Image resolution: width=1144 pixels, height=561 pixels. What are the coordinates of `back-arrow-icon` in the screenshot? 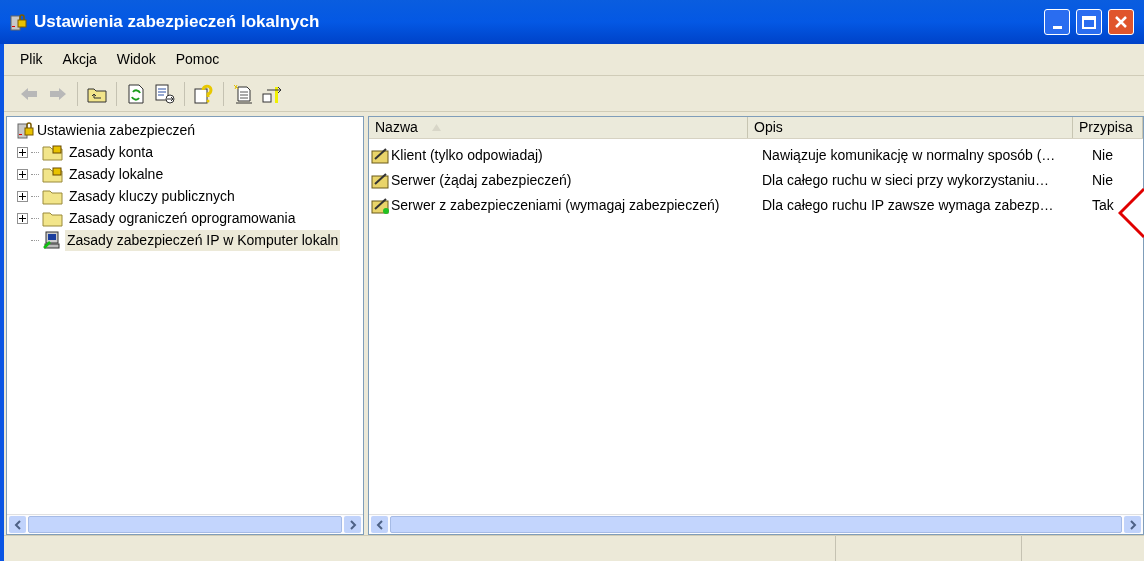 It's located at (29, 93).